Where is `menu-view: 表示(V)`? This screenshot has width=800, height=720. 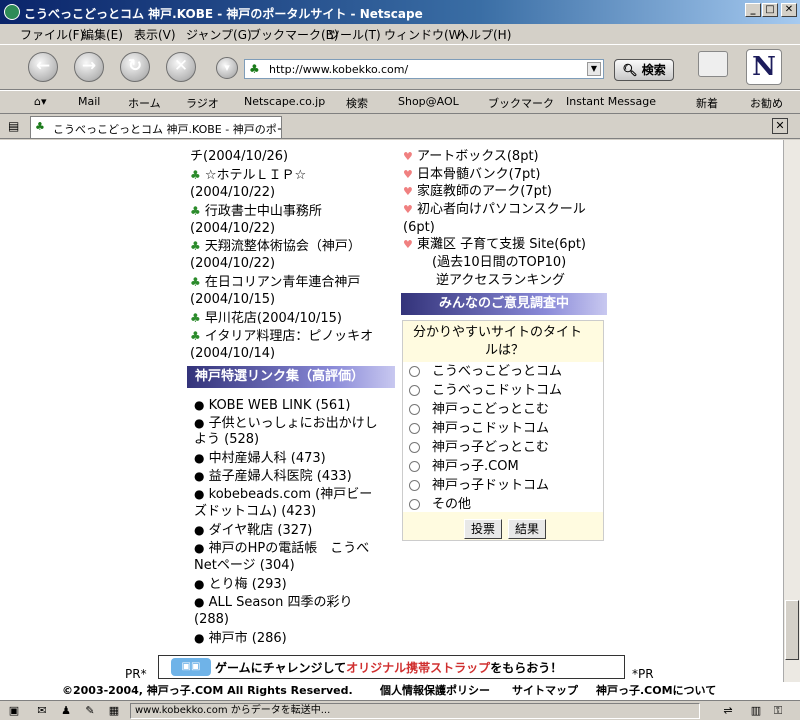 menu-view: 表示(V) is located at coordinates (155, 34).